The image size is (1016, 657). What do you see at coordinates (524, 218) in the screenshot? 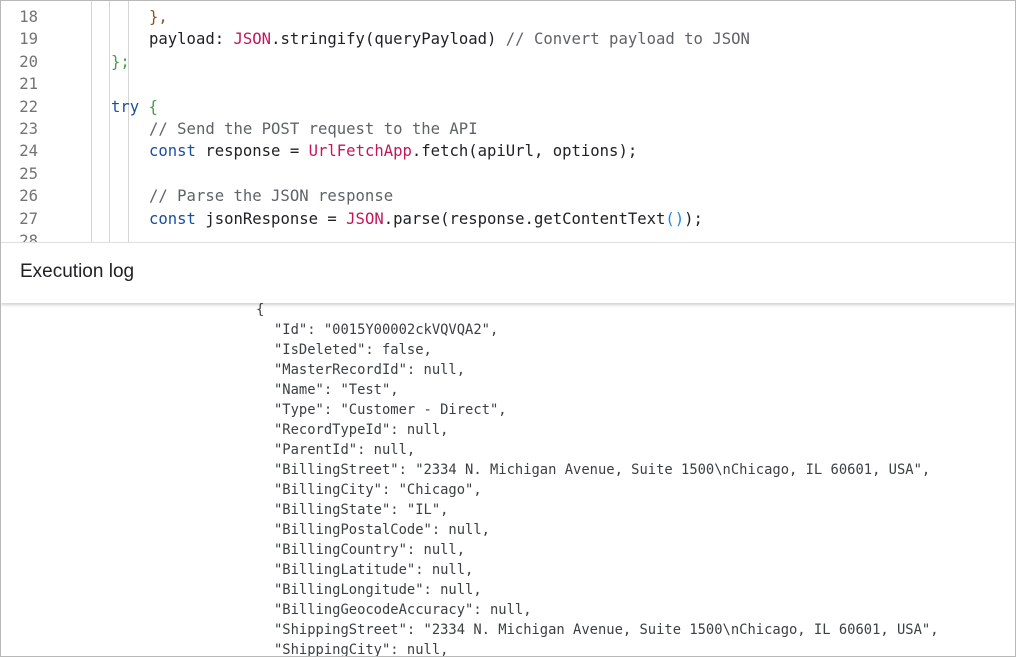
I see `code-token: .parse(response.getContentText` at bounding box center [524, 218].